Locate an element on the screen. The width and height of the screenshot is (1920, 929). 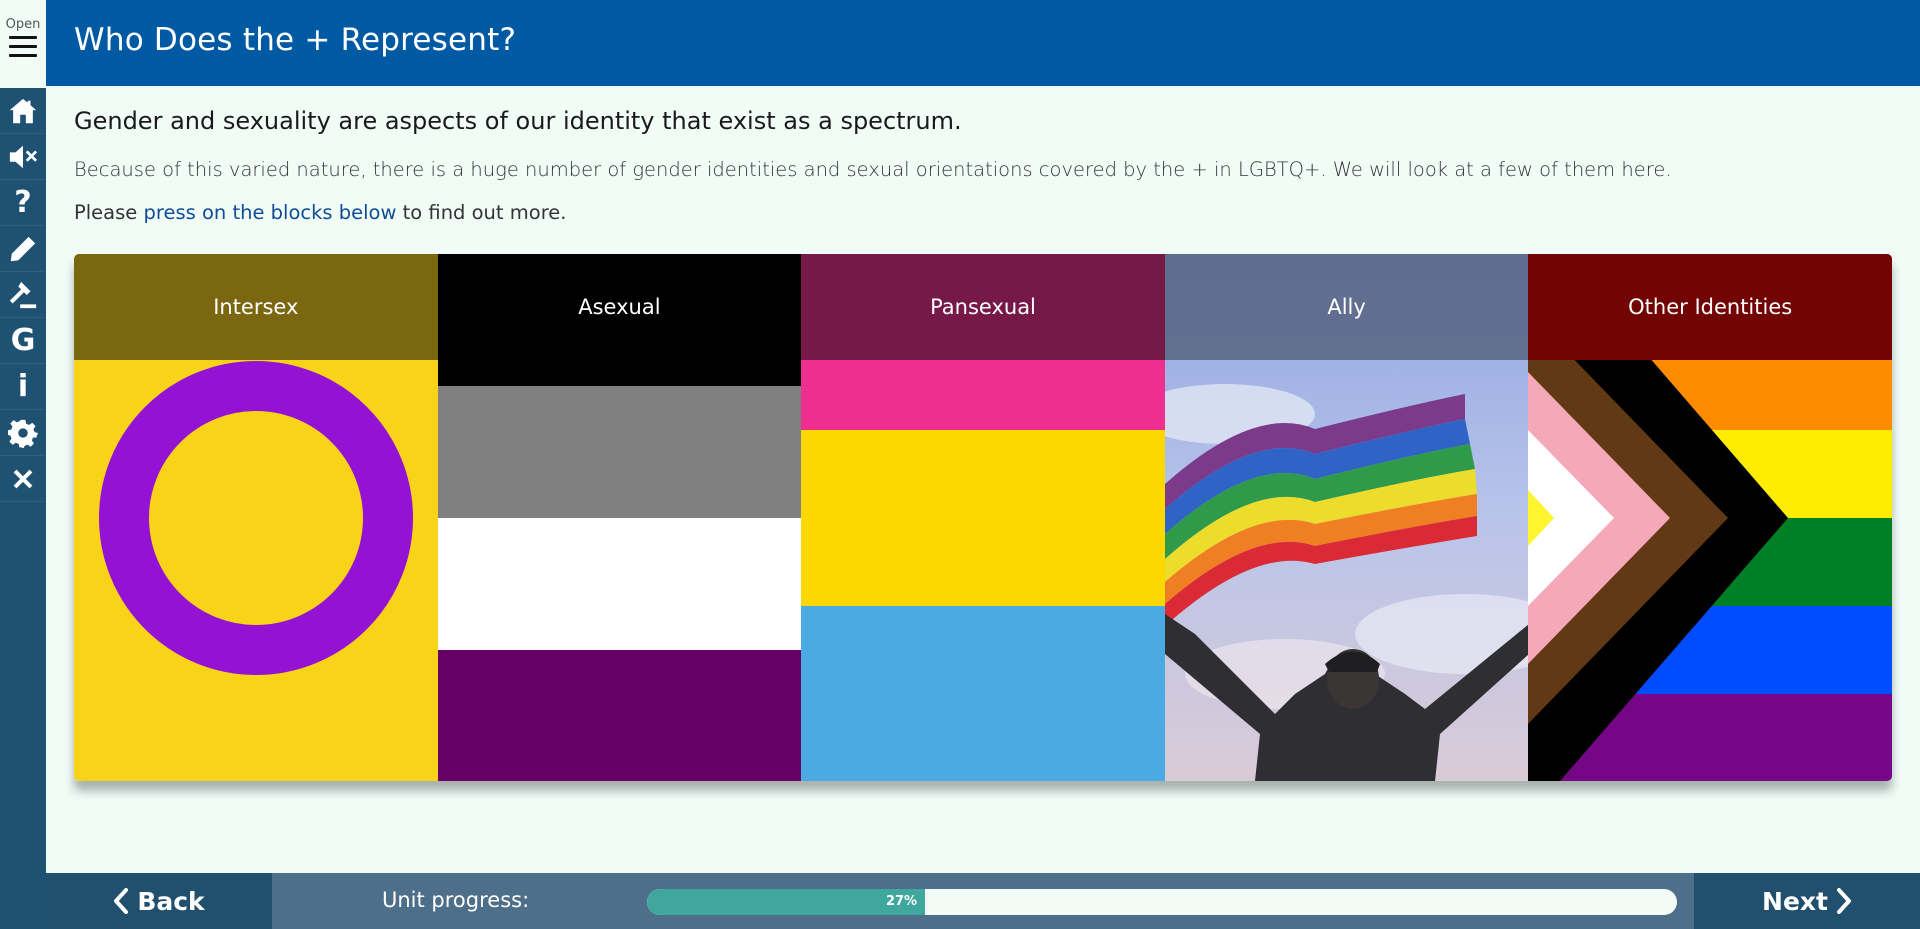
close-icon is located at coordinates (23, 478).